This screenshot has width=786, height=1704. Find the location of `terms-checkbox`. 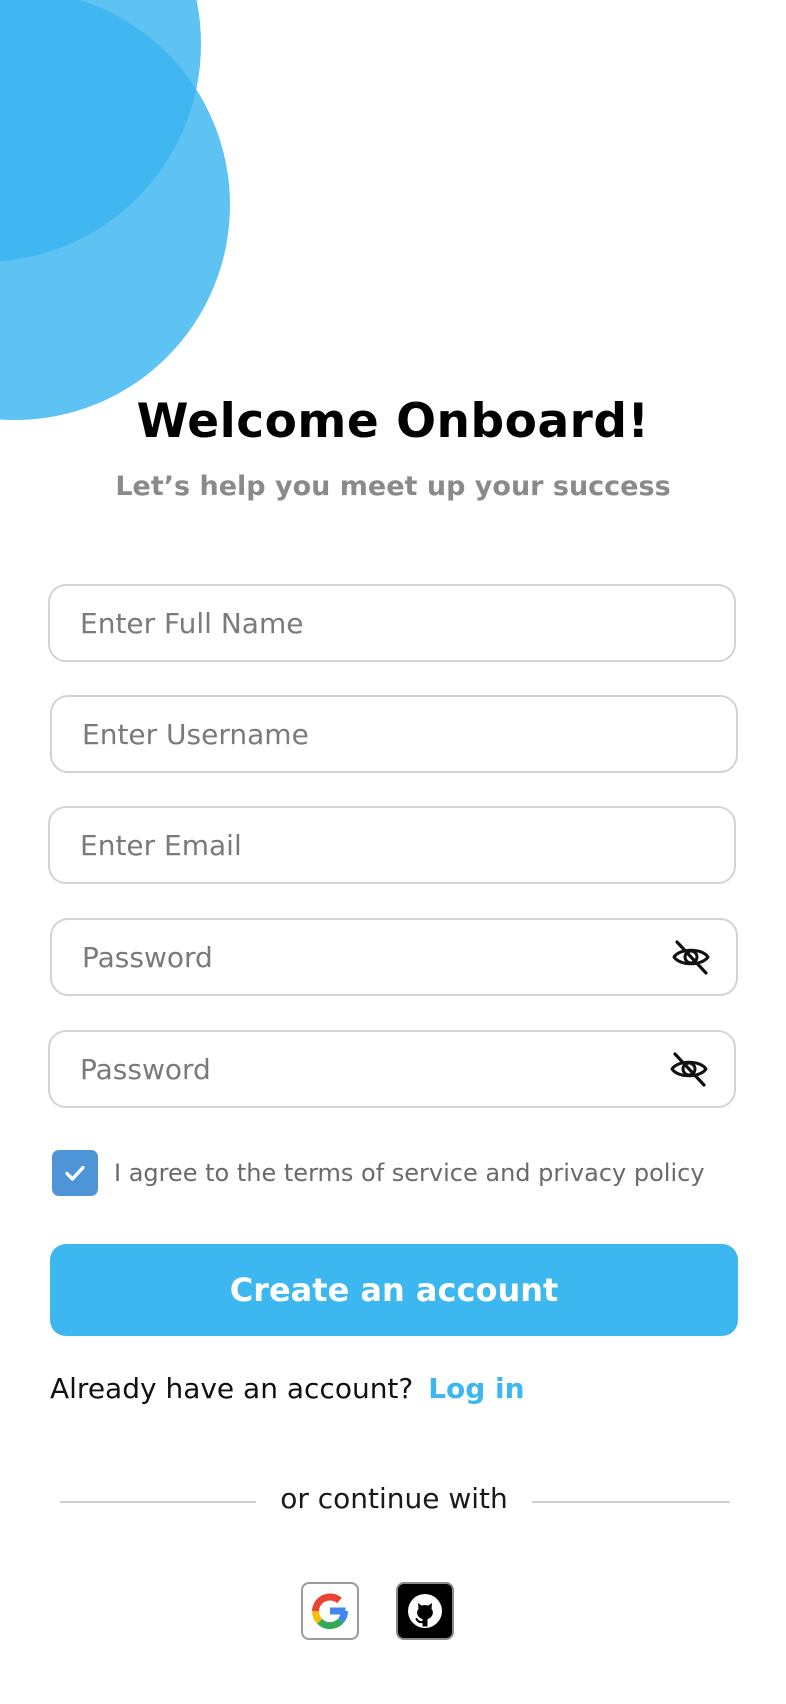

terms-checkbox is located at coordinates (75, 1173).